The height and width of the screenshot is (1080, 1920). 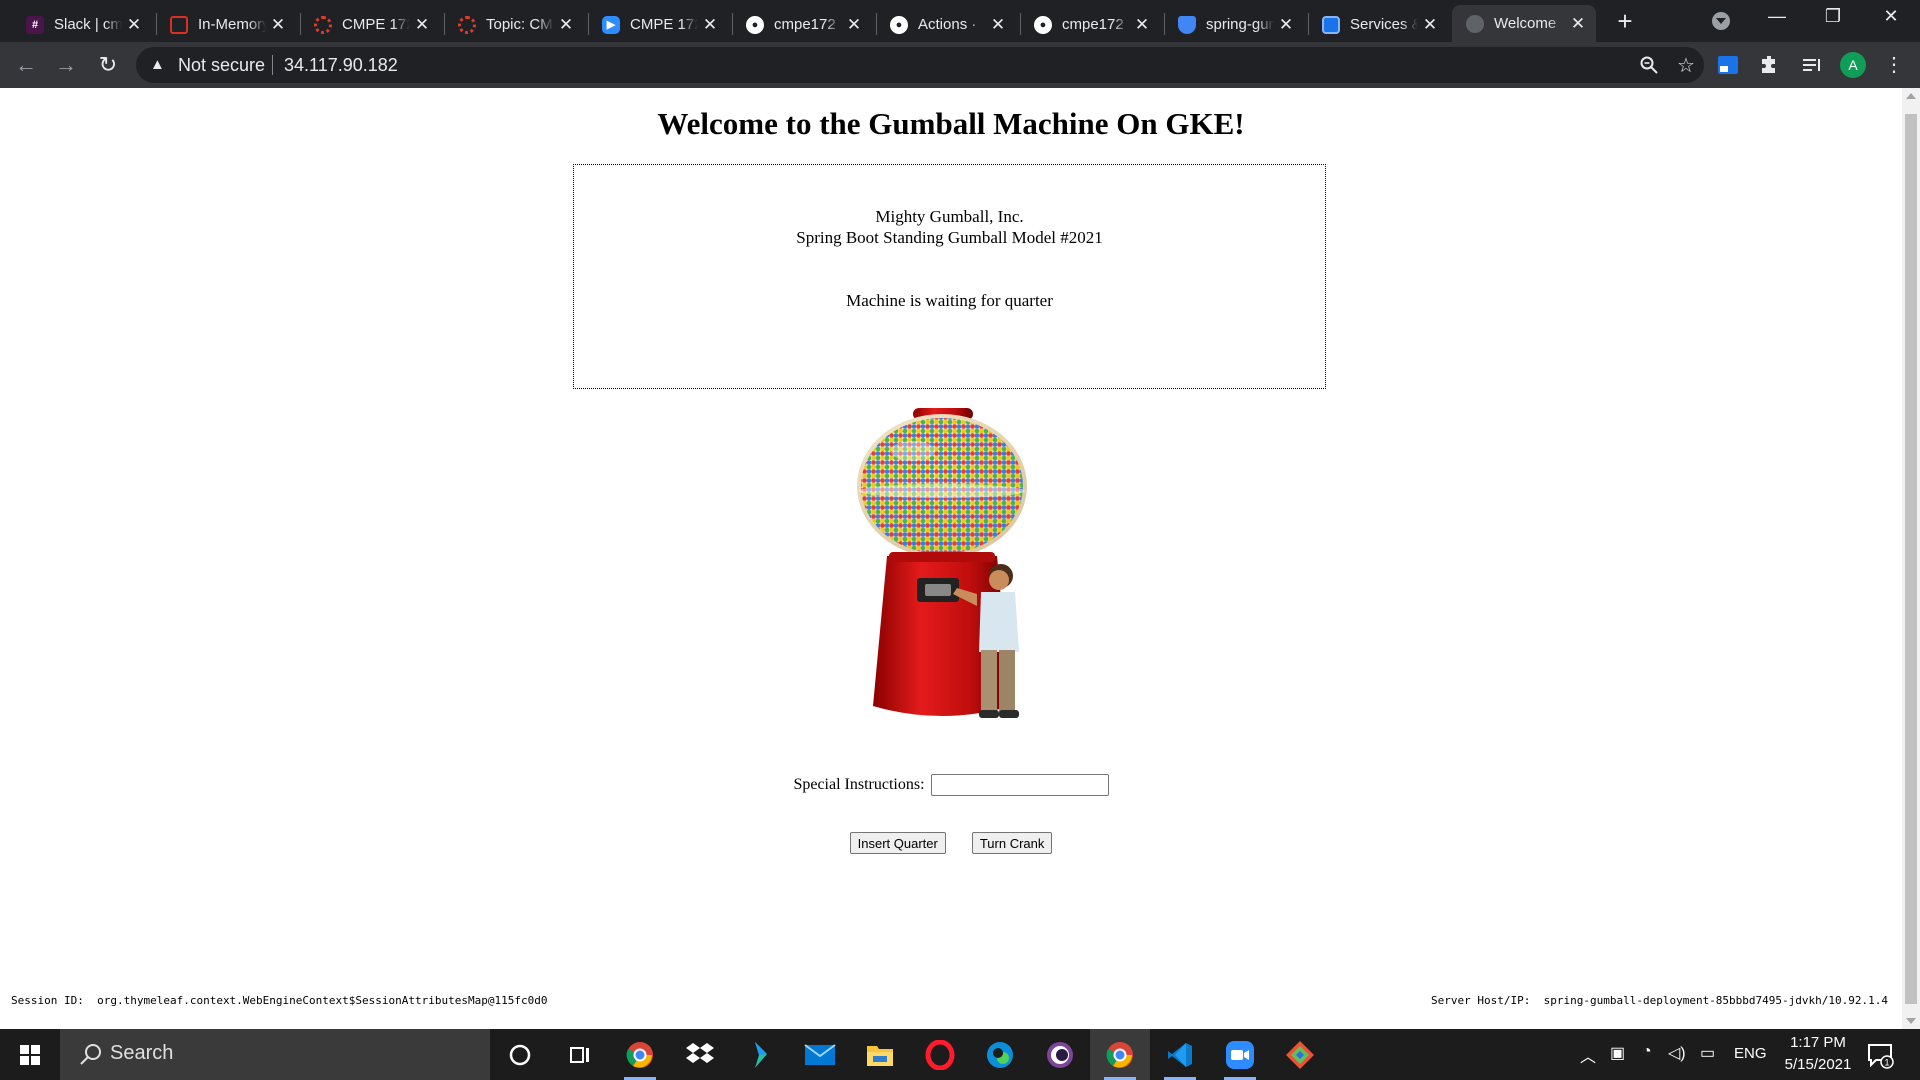 What do you see at coordinates (520, 24) in the screenshot?
I see `tab-title: Topic: CMPE` at bounding box center [520, 24].